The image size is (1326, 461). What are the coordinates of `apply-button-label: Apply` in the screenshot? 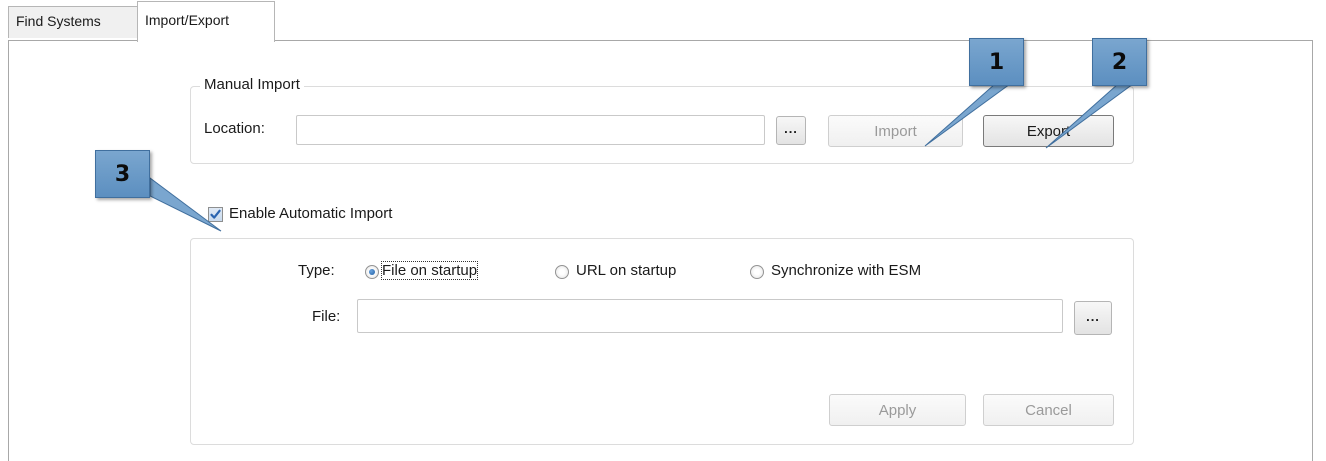 It's located at (897, 410).